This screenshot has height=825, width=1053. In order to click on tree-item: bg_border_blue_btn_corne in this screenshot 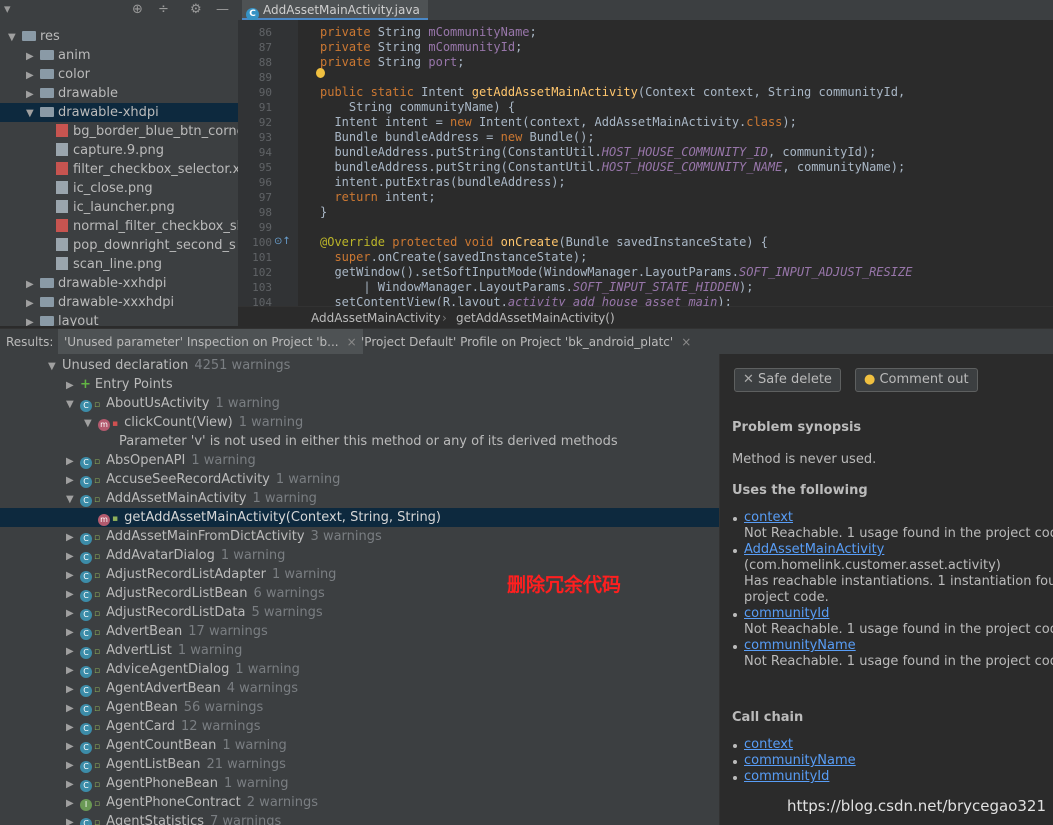, I will do `click(119, 131)`.